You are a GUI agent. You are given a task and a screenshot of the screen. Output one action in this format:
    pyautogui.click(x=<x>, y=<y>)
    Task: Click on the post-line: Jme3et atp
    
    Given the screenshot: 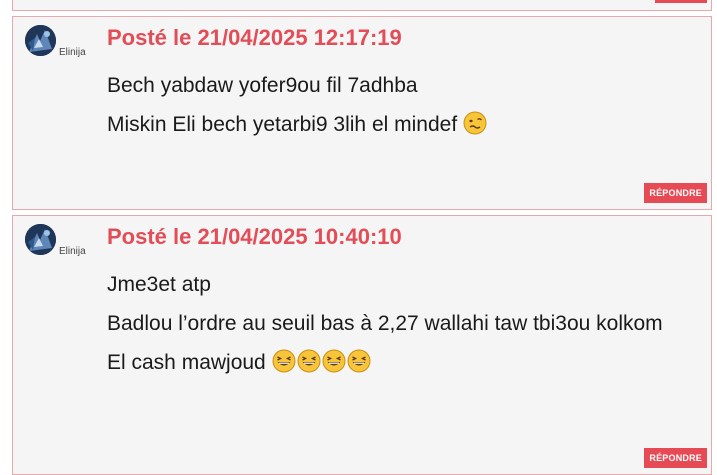 What is the action you would take?
    pyautogui.click(x=159, y=284)
    